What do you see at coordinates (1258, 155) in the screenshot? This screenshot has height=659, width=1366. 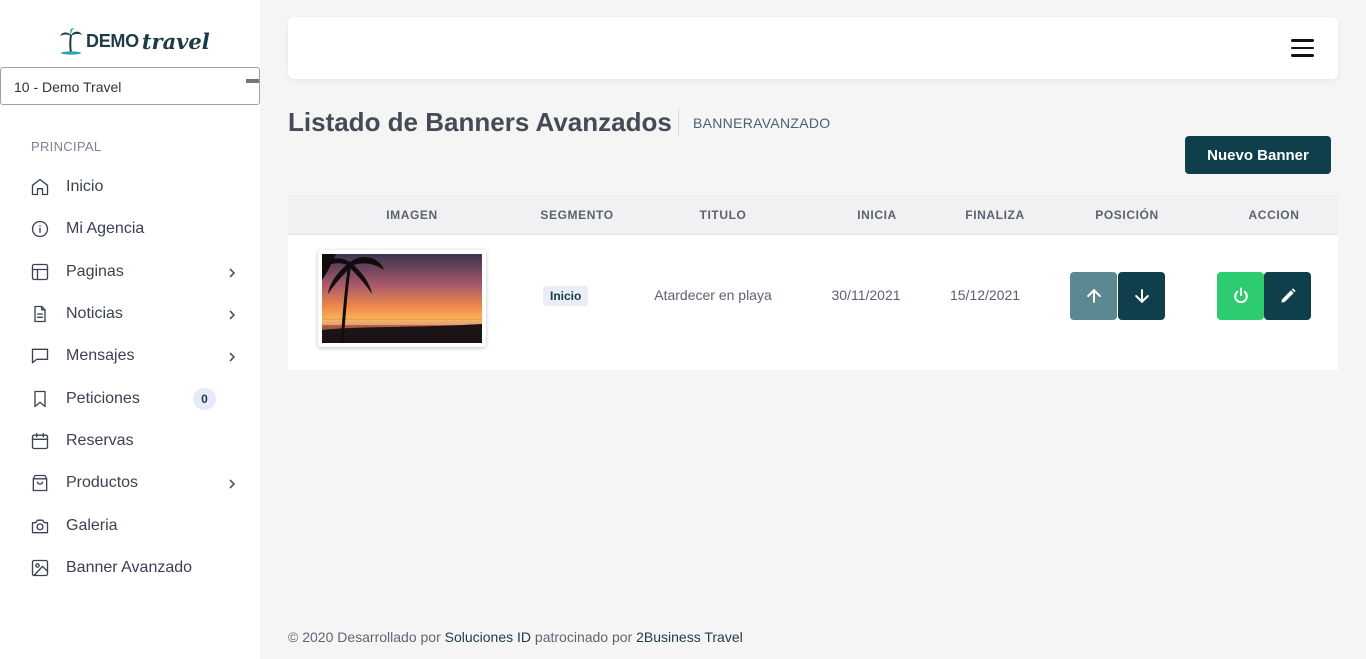 I see `new-banner-button: Nuevo Banner` at bounding box center [1258, 155].